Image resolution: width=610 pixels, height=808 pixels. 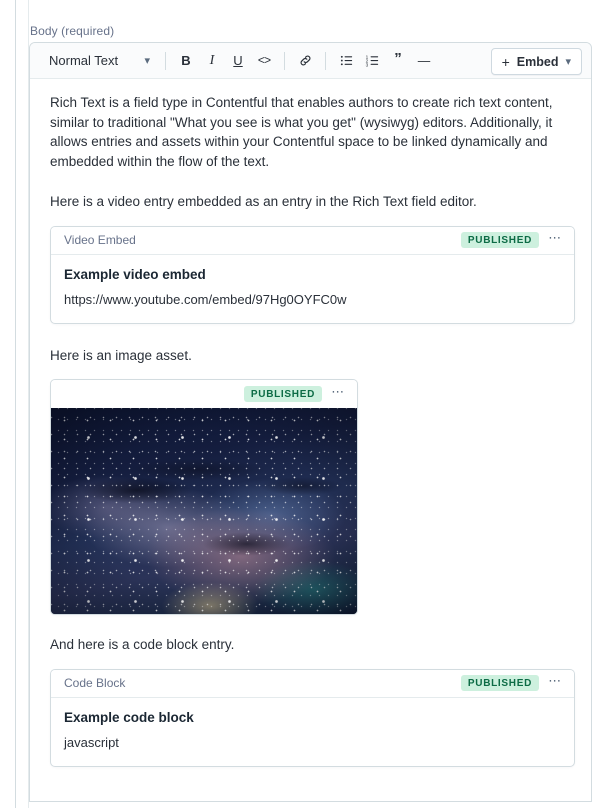 What do you see at coordinates (505, 61) in the screenshot?
I see `plus-icon: +` at bounding box center [505, 61].